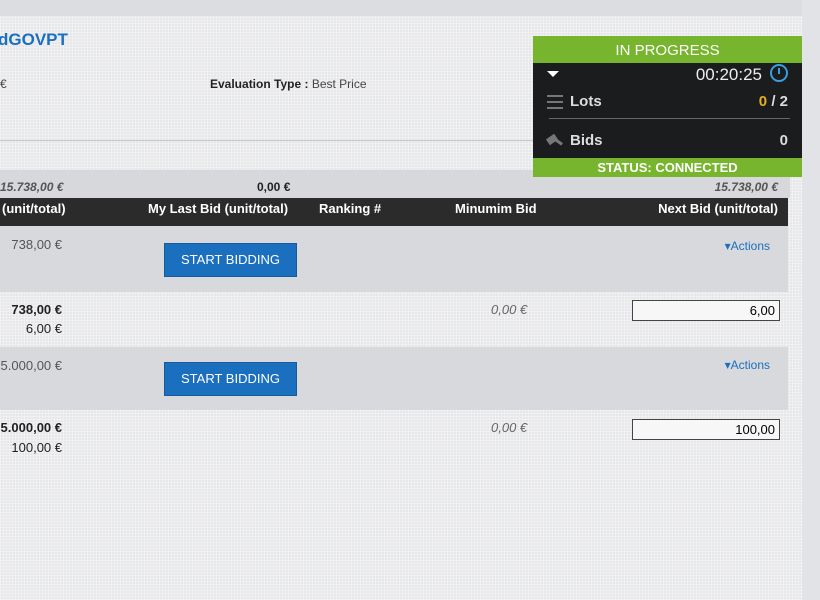  Describe the element at coordinates (3, 84) in the screenshot. I see `currency-fragment: €` at that location.